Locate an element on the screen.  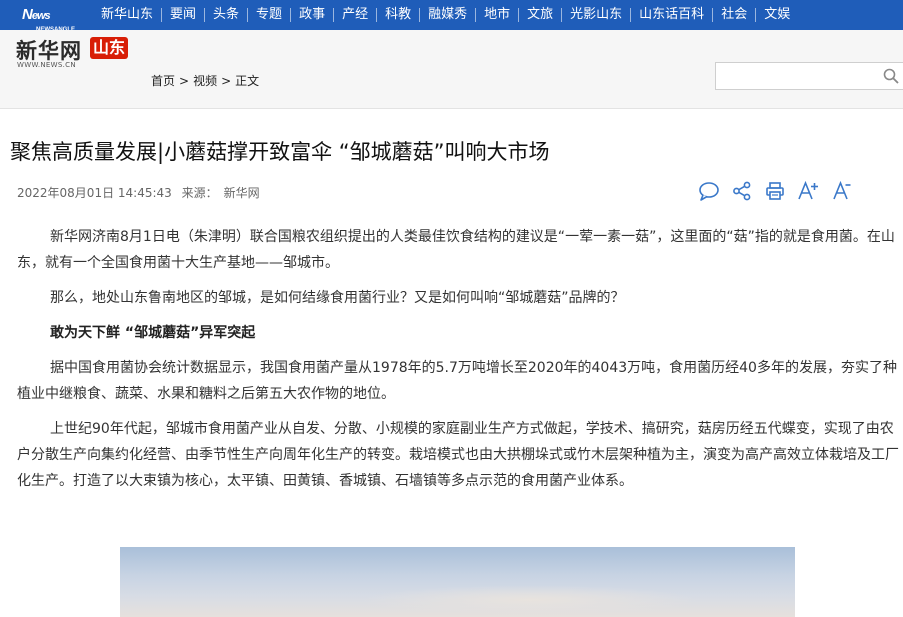
breadcrumb-current: 正文 is located at coordinates (247, 81).